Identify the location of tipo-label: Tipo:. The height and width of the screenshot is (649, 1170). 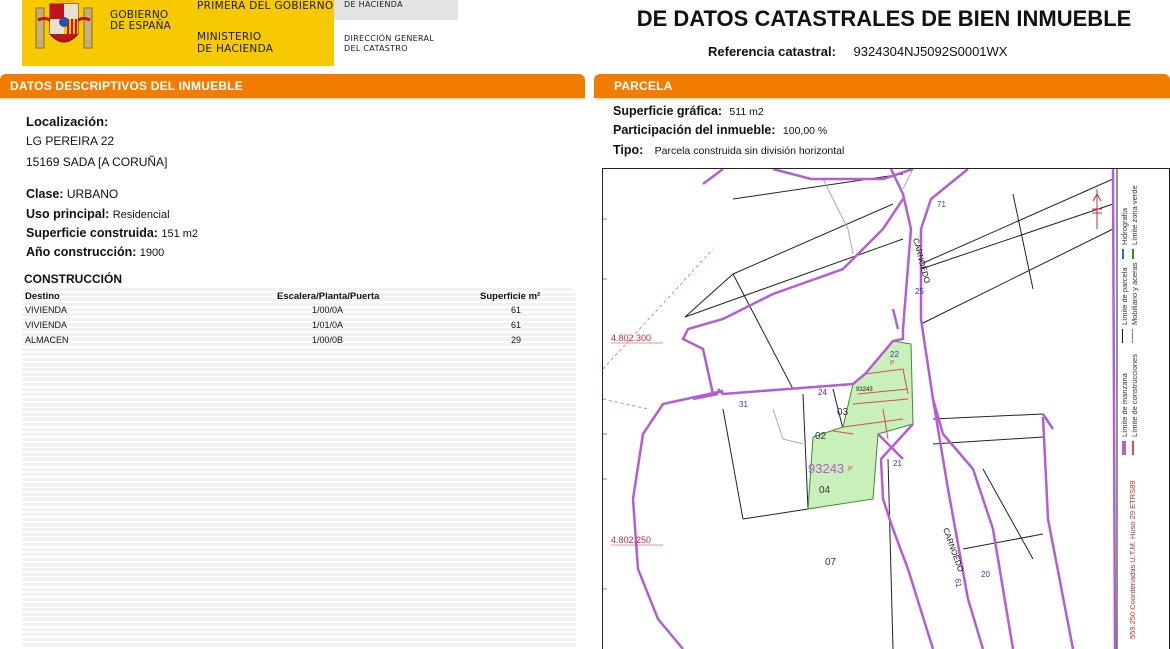
(628, 150).